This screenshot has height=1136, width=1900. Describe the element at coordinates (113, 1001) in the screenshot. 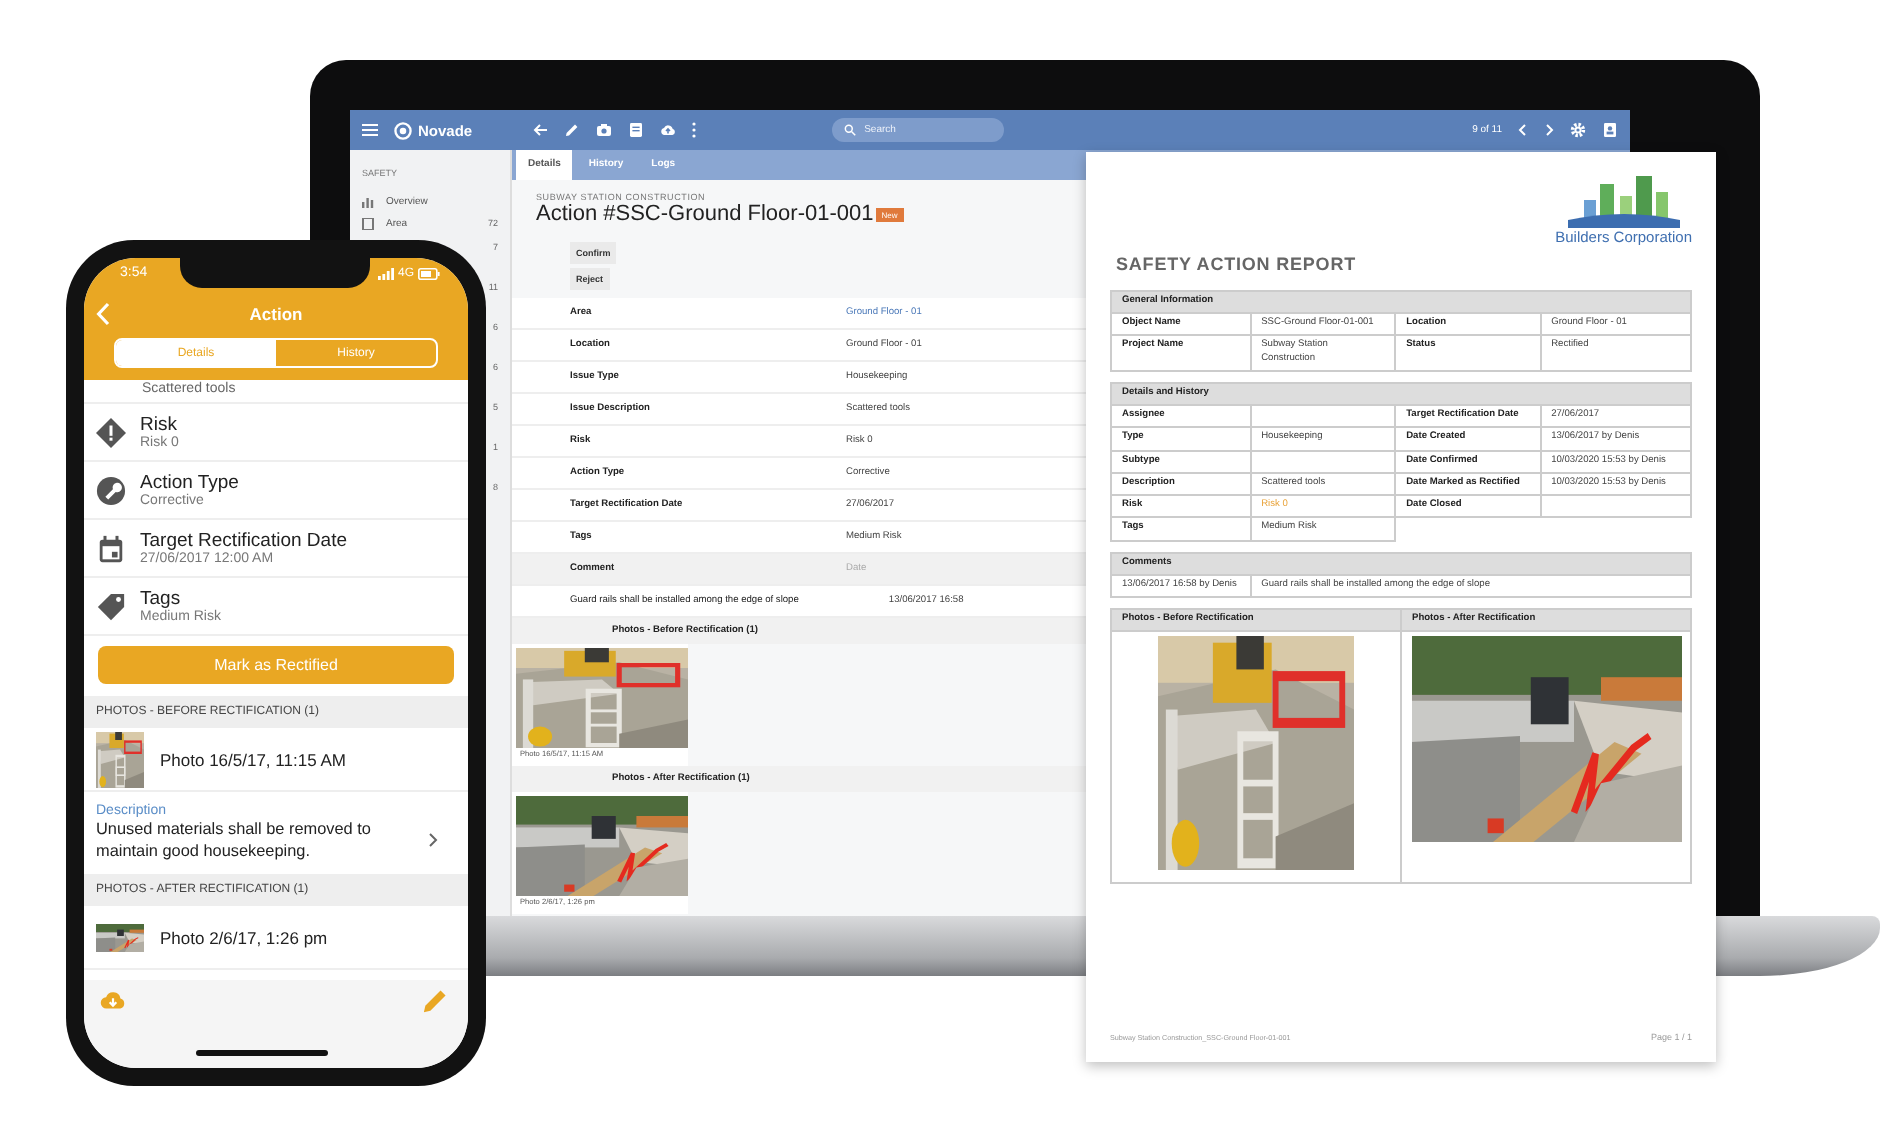

I see `cloud-download-icon` at that location.